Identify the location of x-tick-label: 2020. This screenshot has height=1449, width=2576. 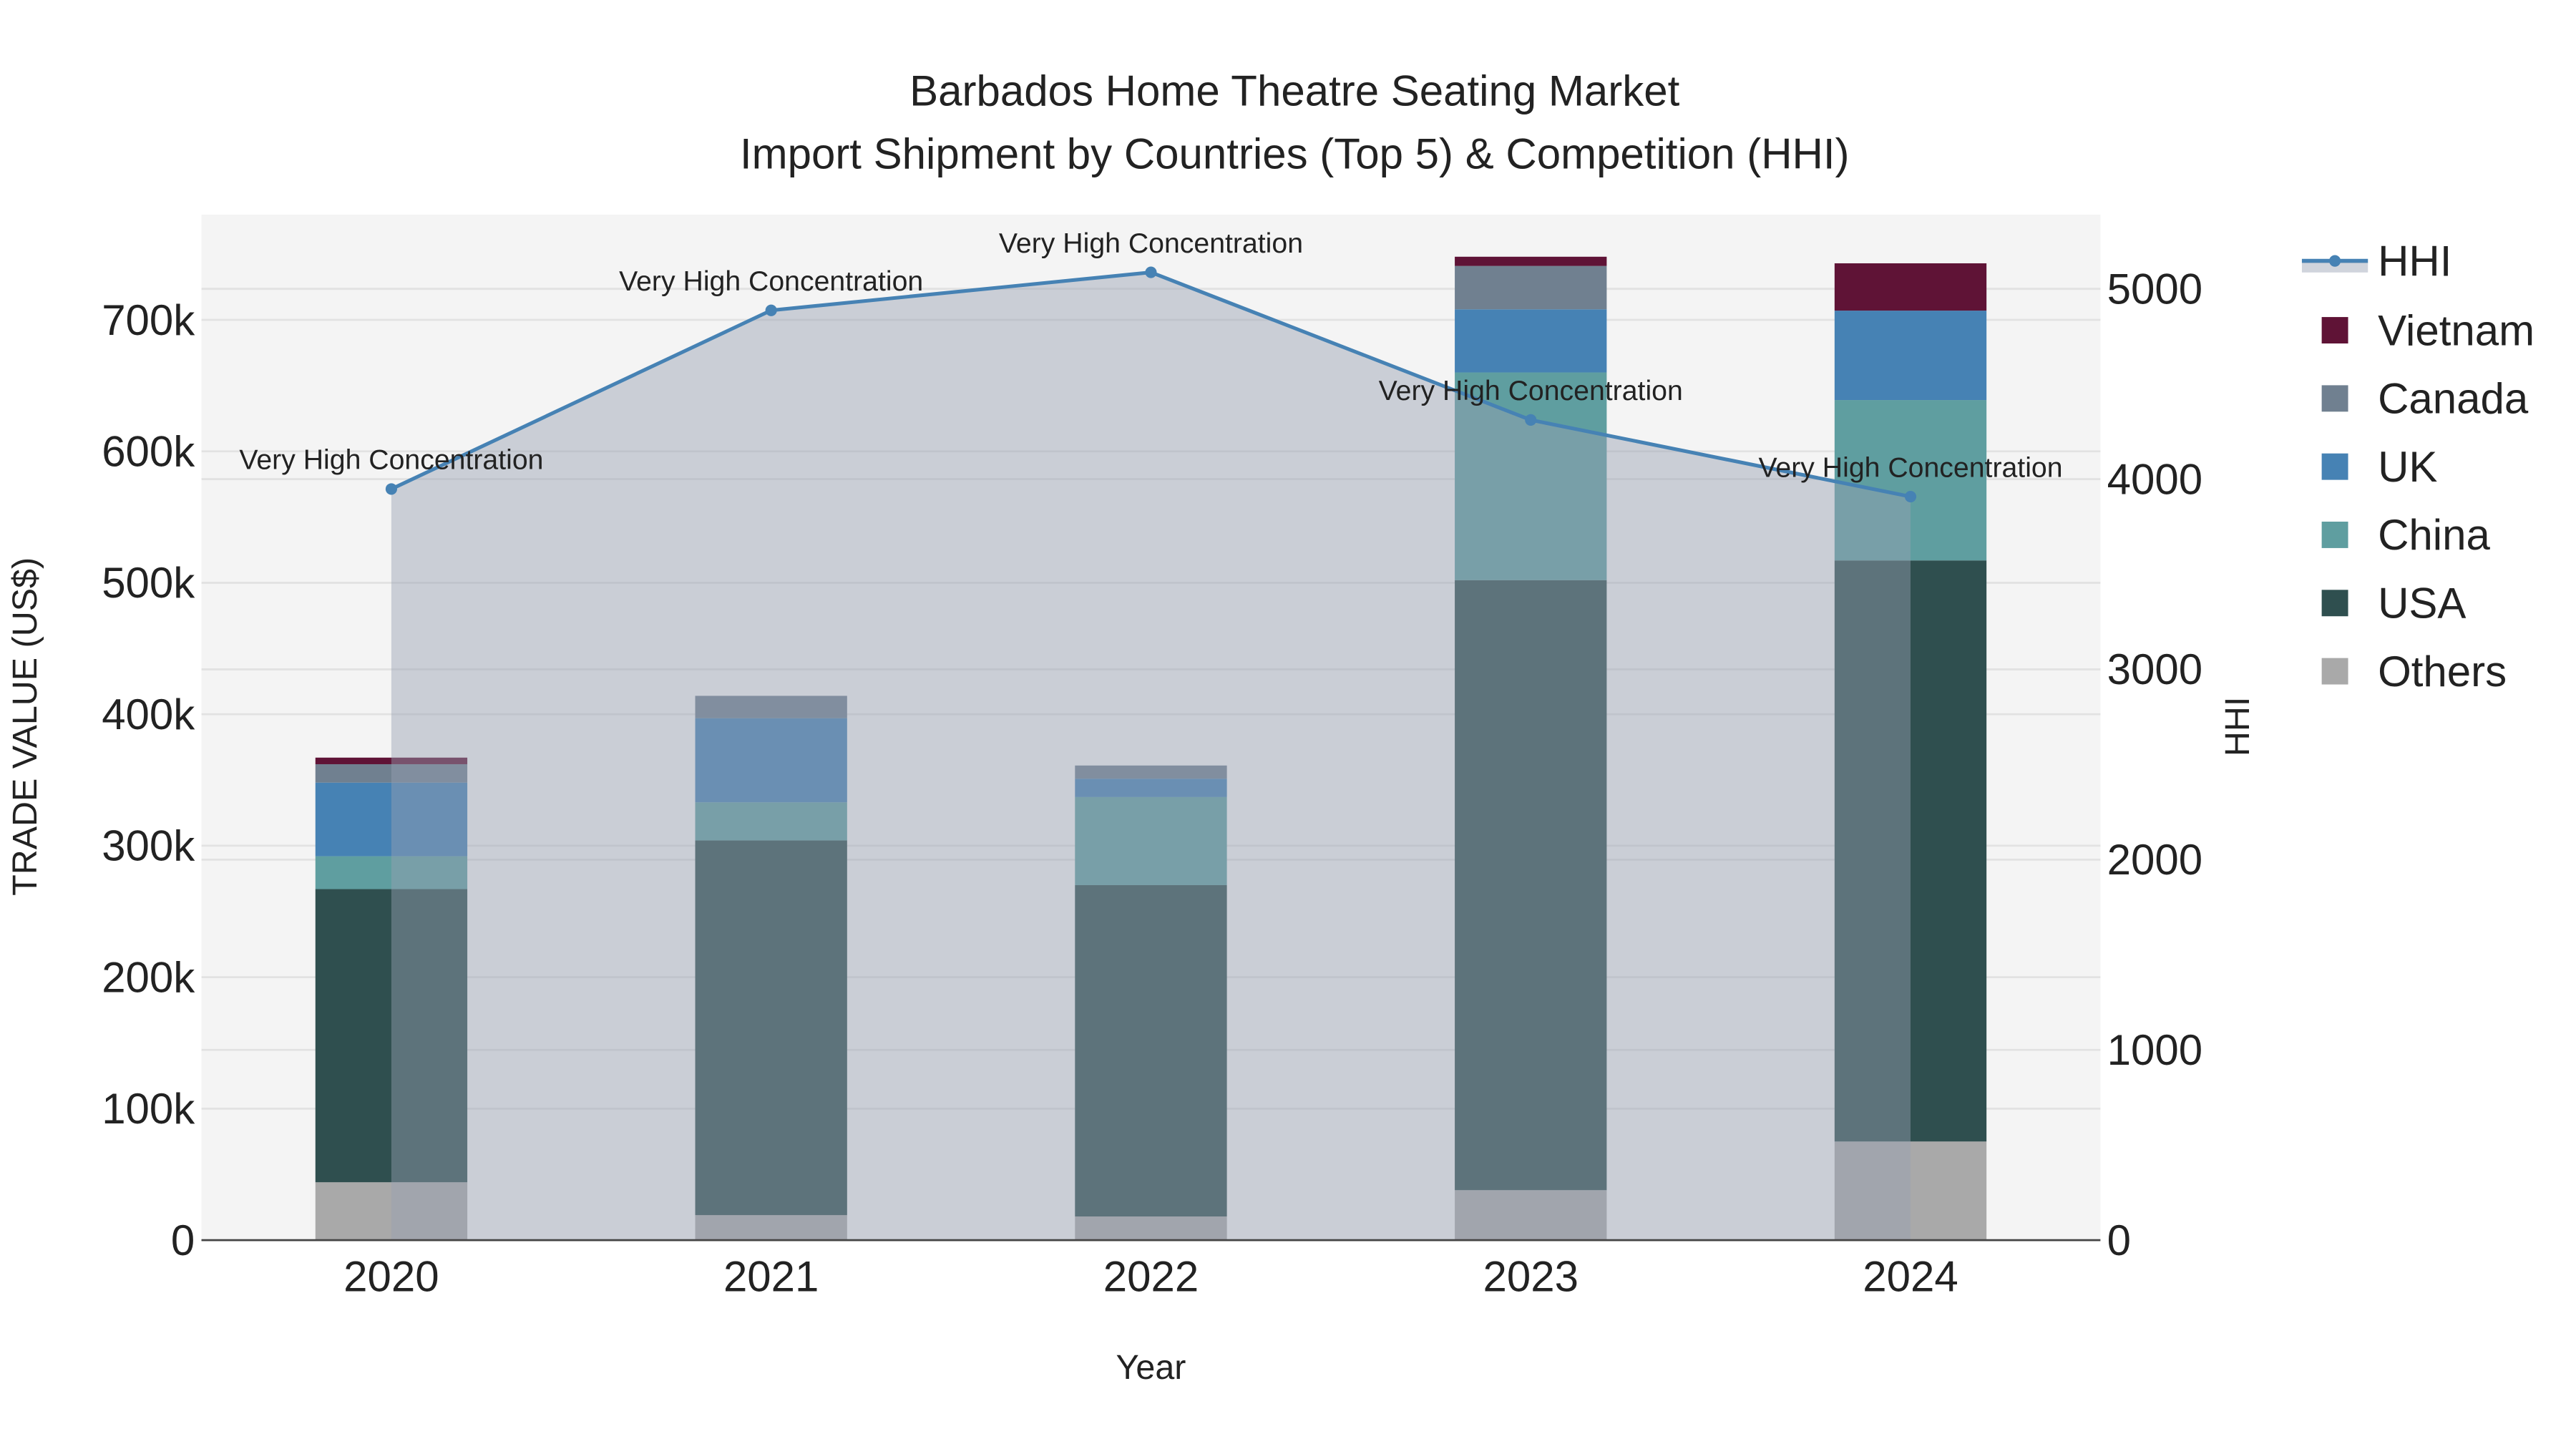
(391, 1277).